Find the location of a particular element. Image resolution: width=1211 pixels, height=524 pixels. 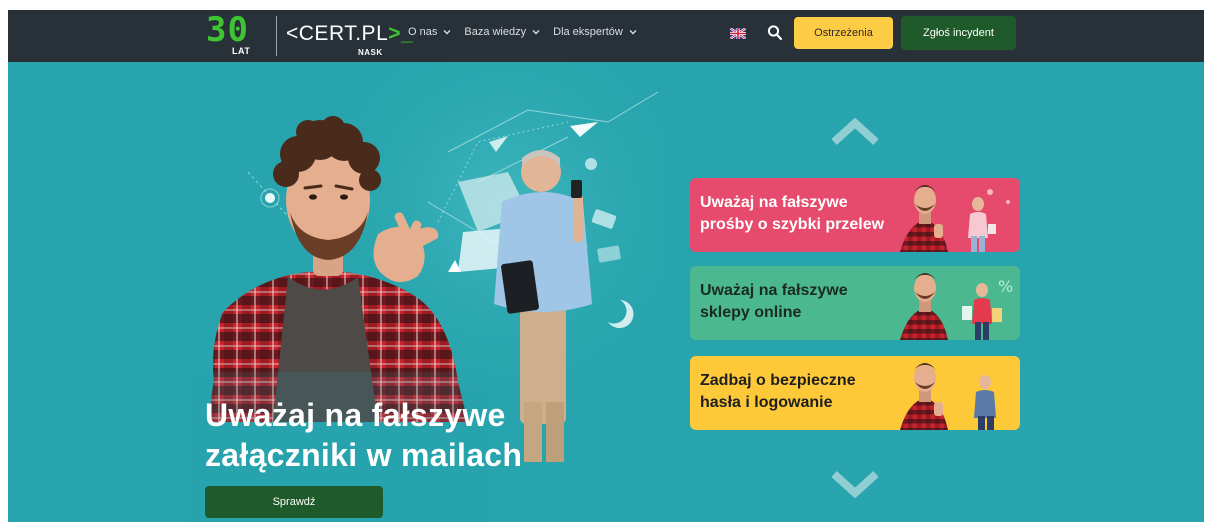

anniversary-number: 30 is located at coordinates (227, 30).